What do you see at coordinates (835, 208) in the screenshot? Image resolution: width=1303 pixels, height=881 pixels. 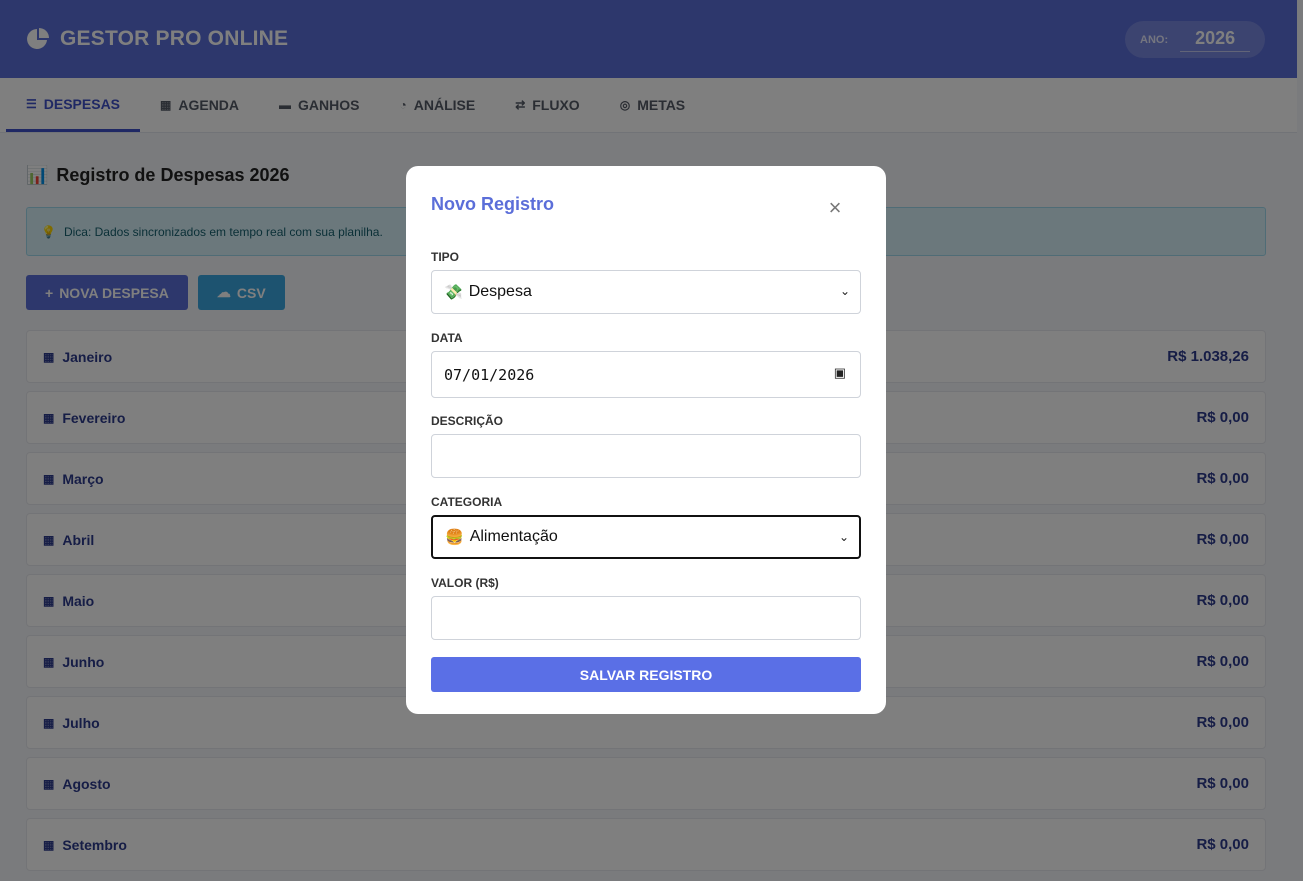 I see `close-icon: ×` at bounding box center [835, 208].